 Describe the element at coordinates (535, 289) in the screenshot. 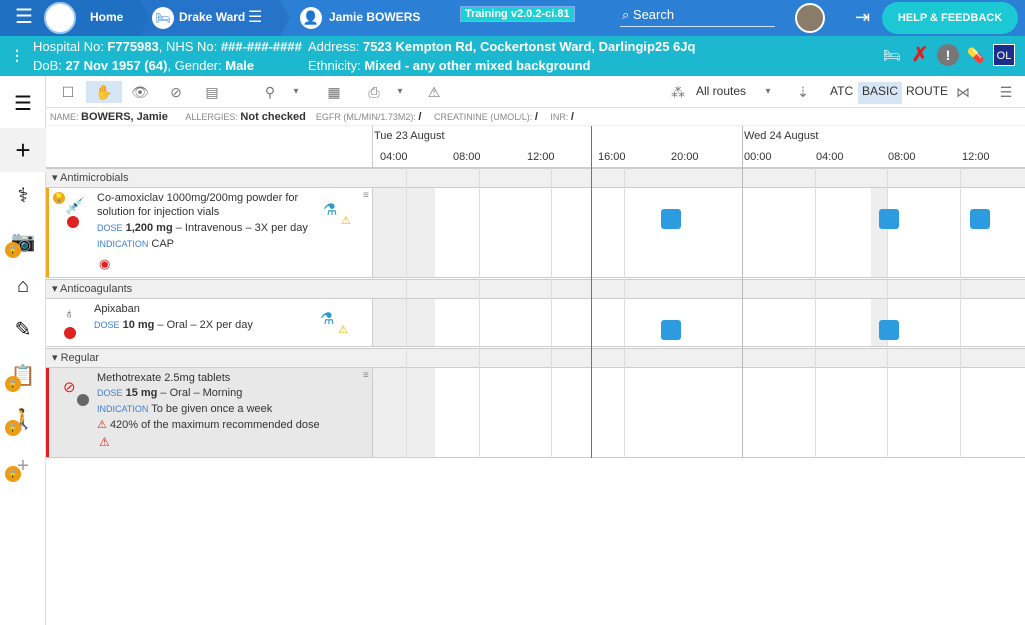

I see `section-header: ▾ Anticoagulants` at that location.